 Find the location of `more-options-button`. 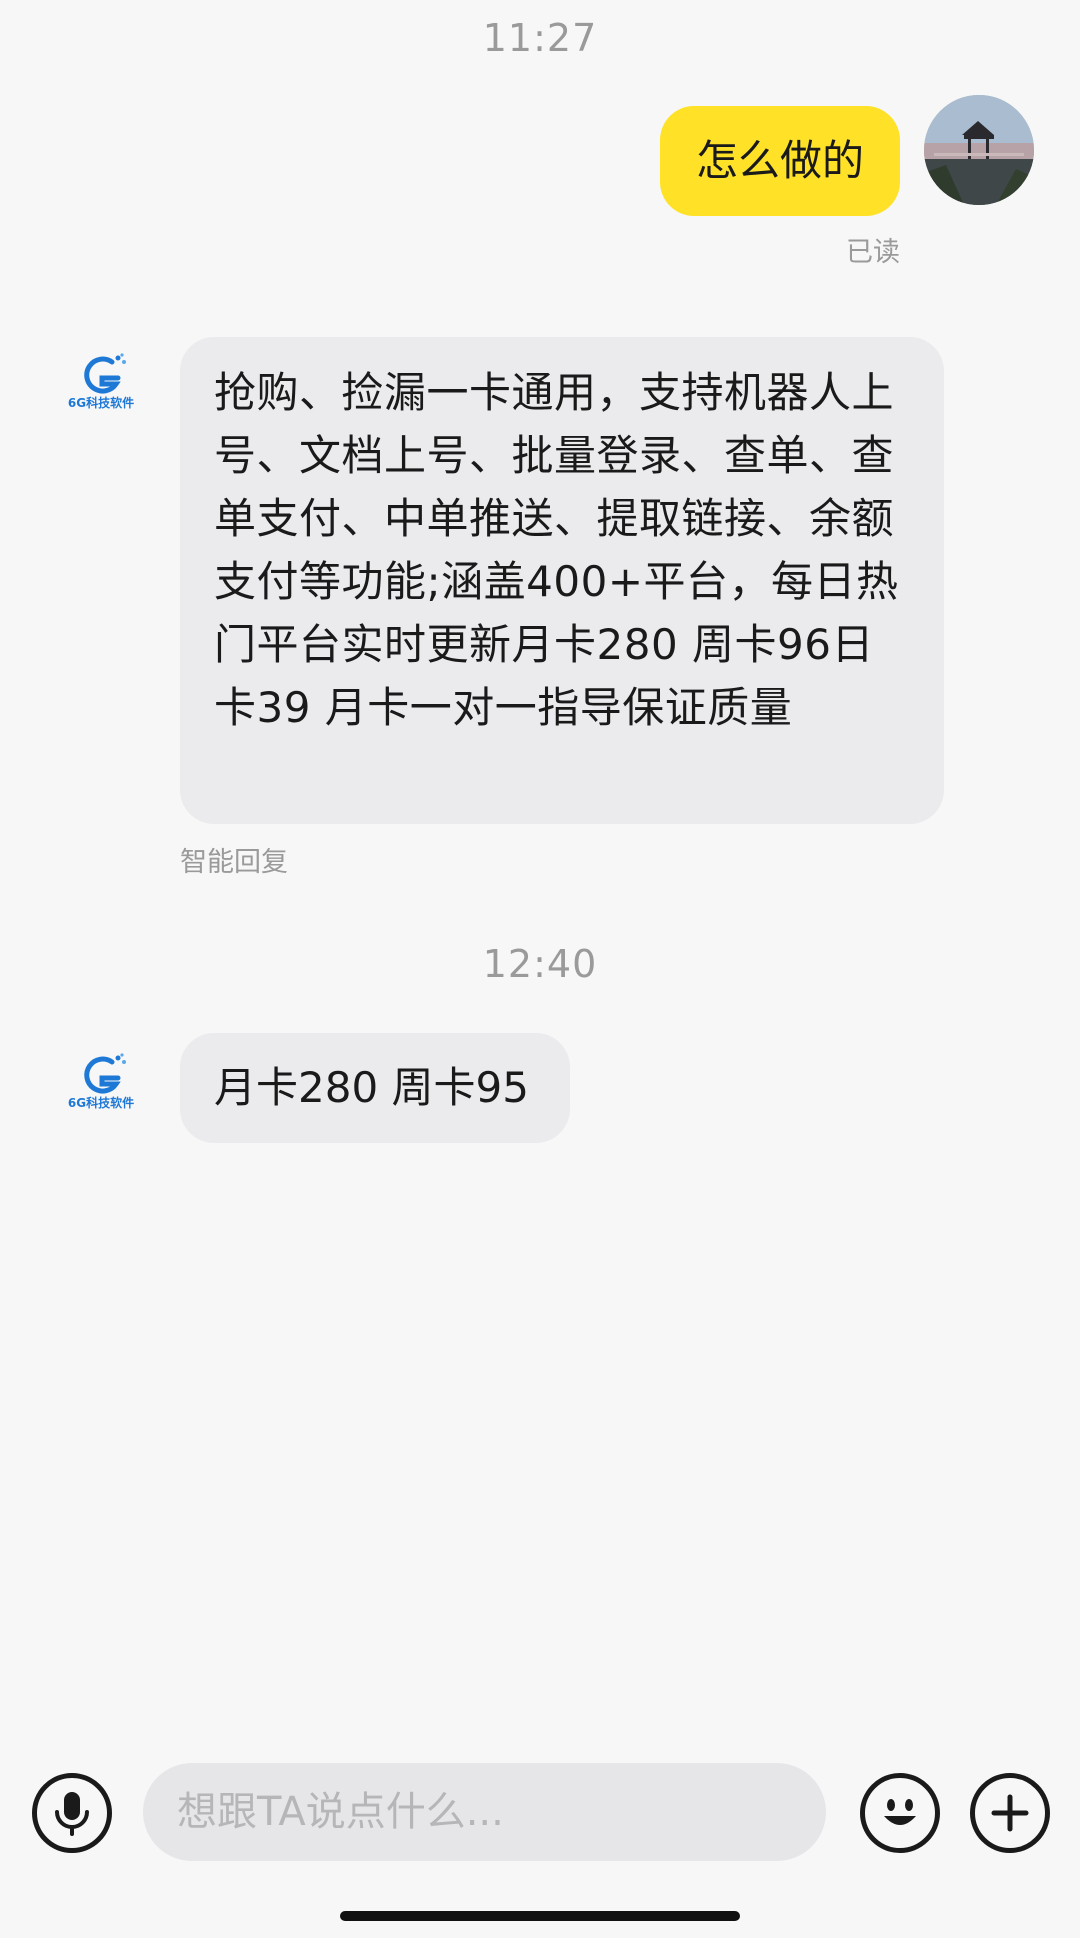

more-options-button is located at coordinates (1010, 1813).